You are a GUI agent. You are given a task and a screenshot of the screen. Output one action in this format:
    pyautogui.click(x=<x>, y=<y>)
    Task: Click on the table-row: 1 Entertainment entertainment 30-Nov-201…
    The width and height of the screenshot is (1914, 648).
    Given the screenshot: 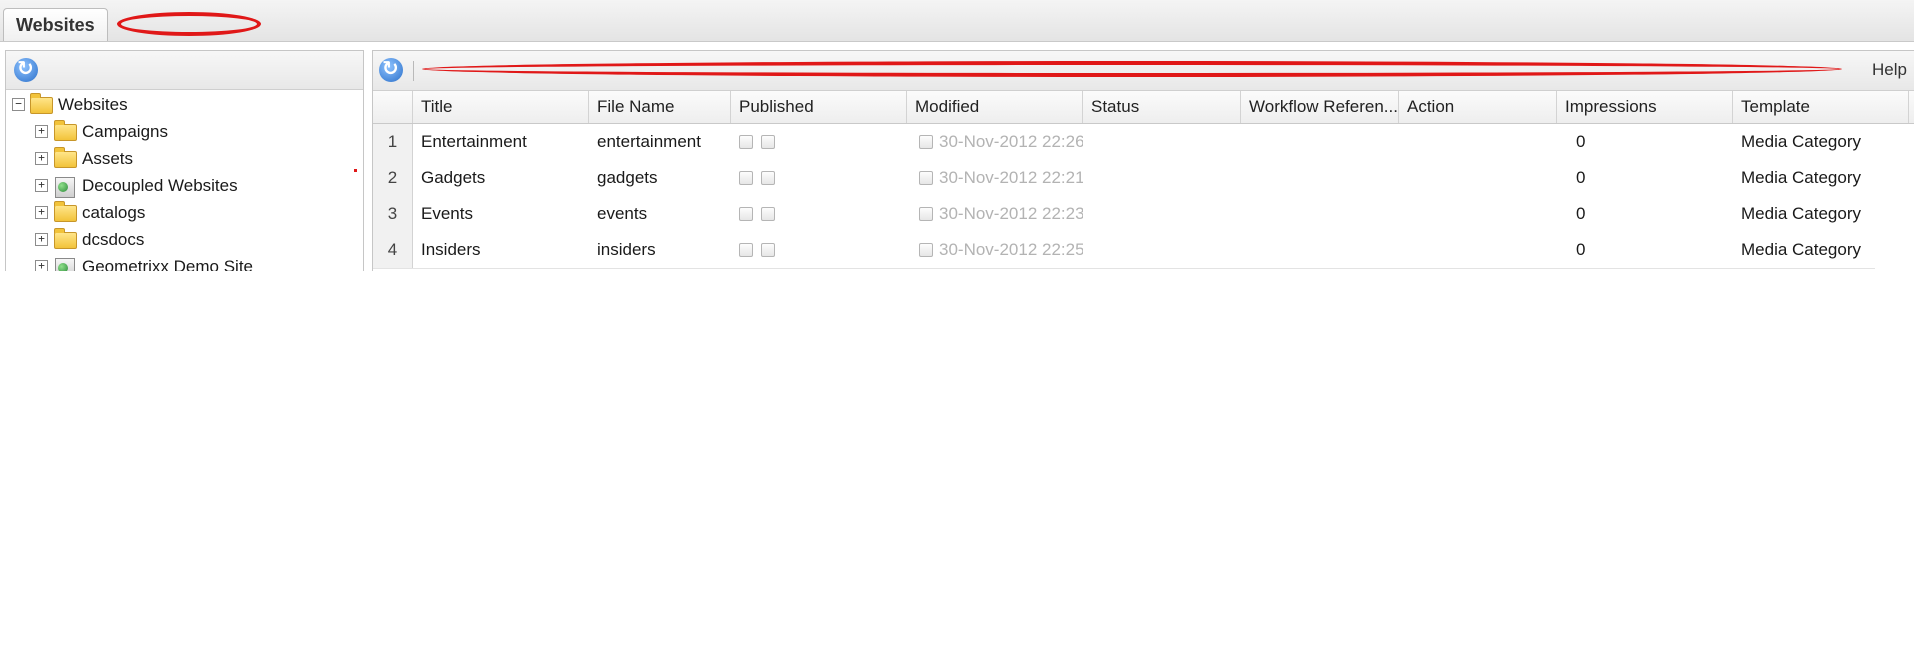 What is the action you would take?
    pyautogui.click(x=1124, y=142)
    